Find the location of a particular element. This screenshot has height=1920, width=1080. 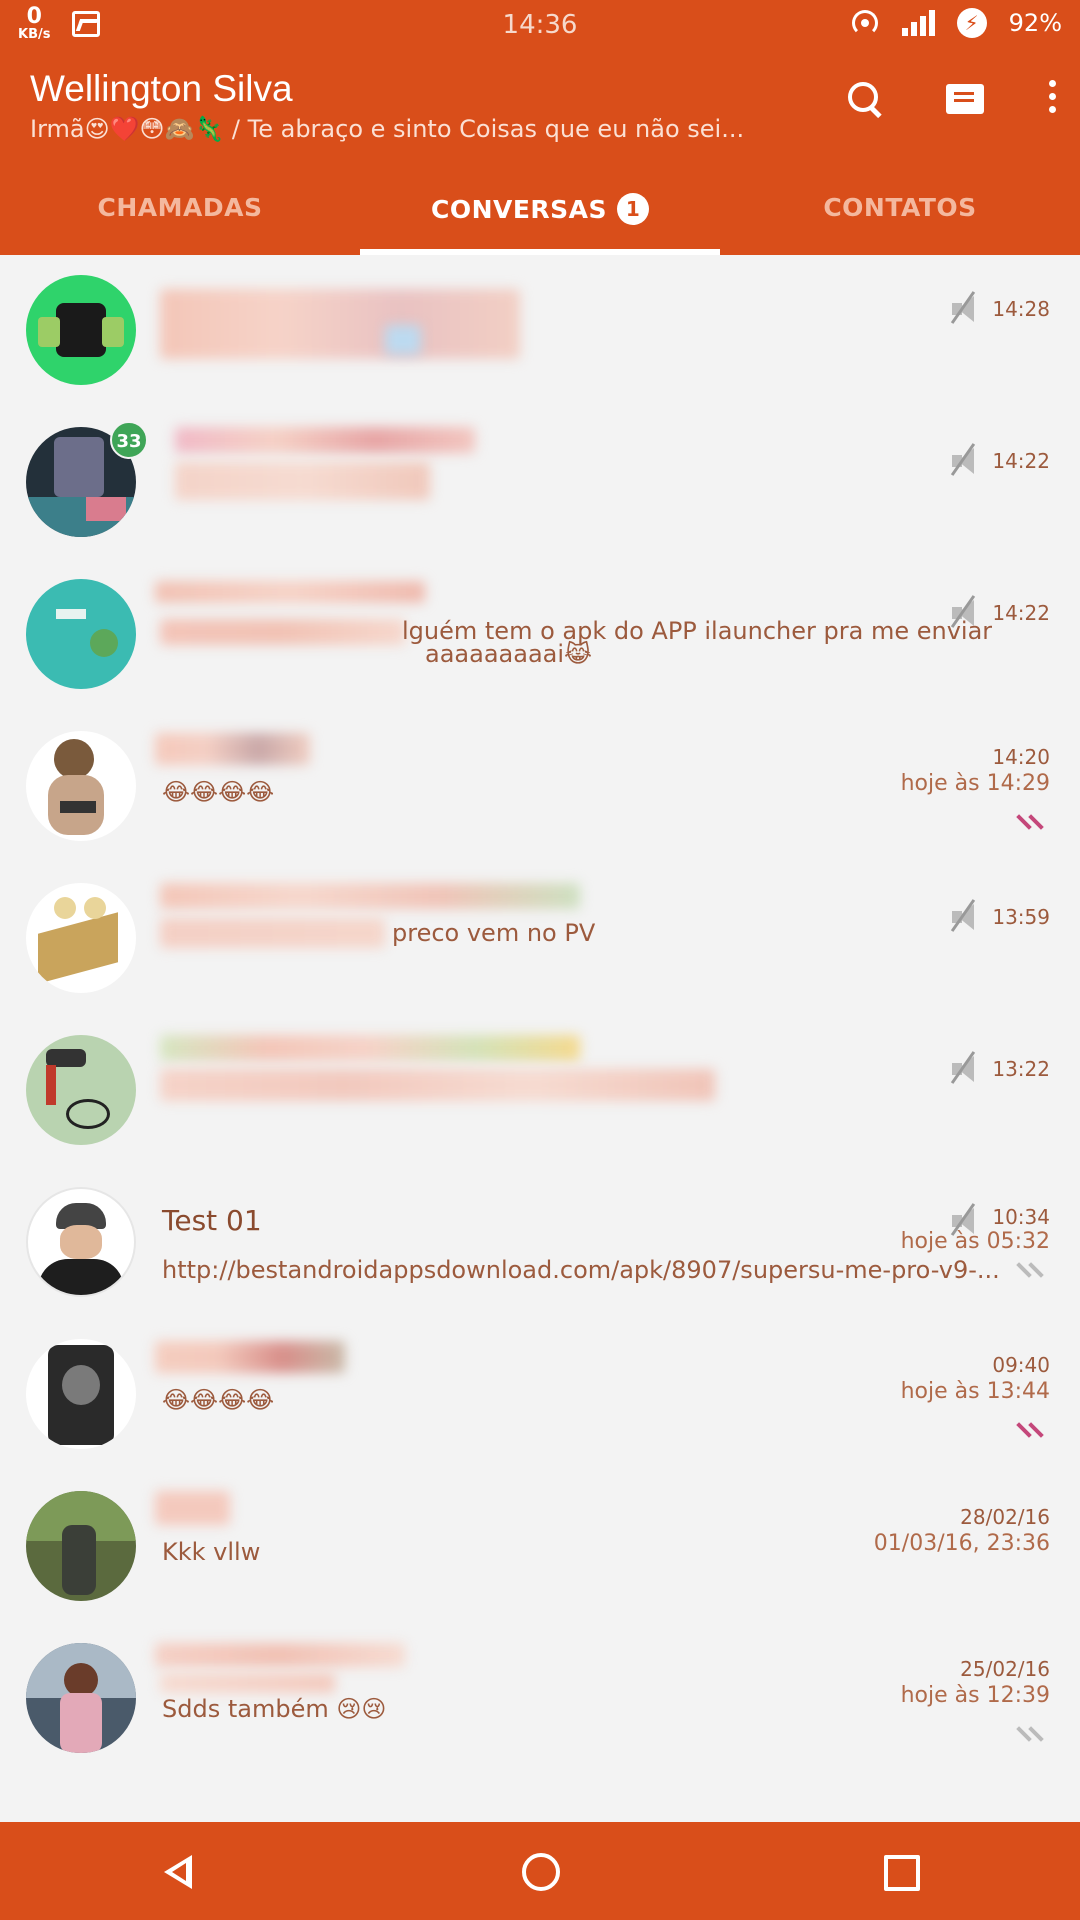

hotspot-icon is located at coordinates (865, 23).